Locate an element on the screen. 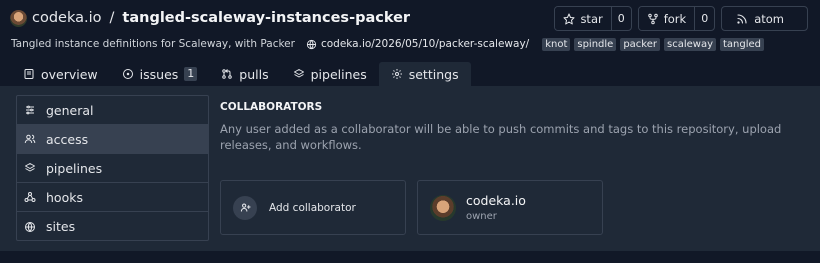 The width and height of the screenshot is (820, 263). tab-pulls: pulls is located at coordinates (244, 74).